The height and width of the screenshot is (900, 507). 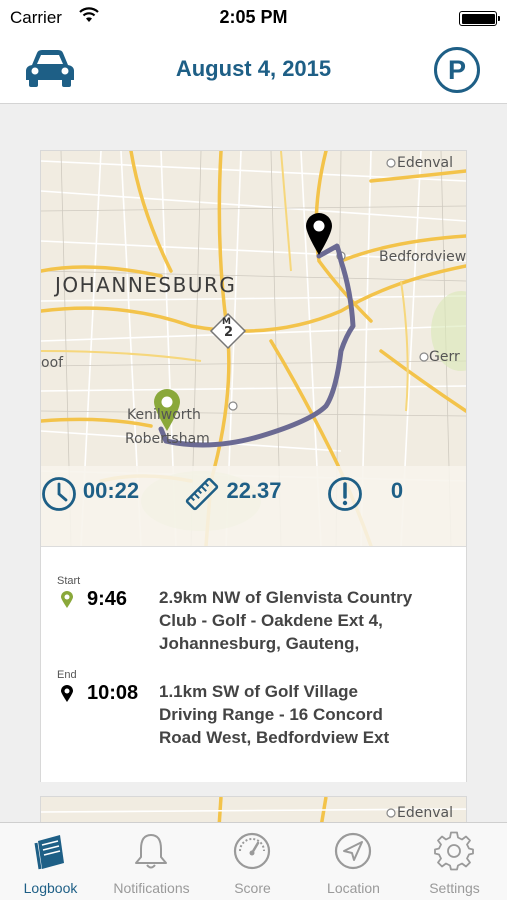 What do you see at coordinates (271, 620) in the screenshot?
I see `start-address-line: Club - Golf - Oakdene Ext 4,` at bounding box center [271, 620].